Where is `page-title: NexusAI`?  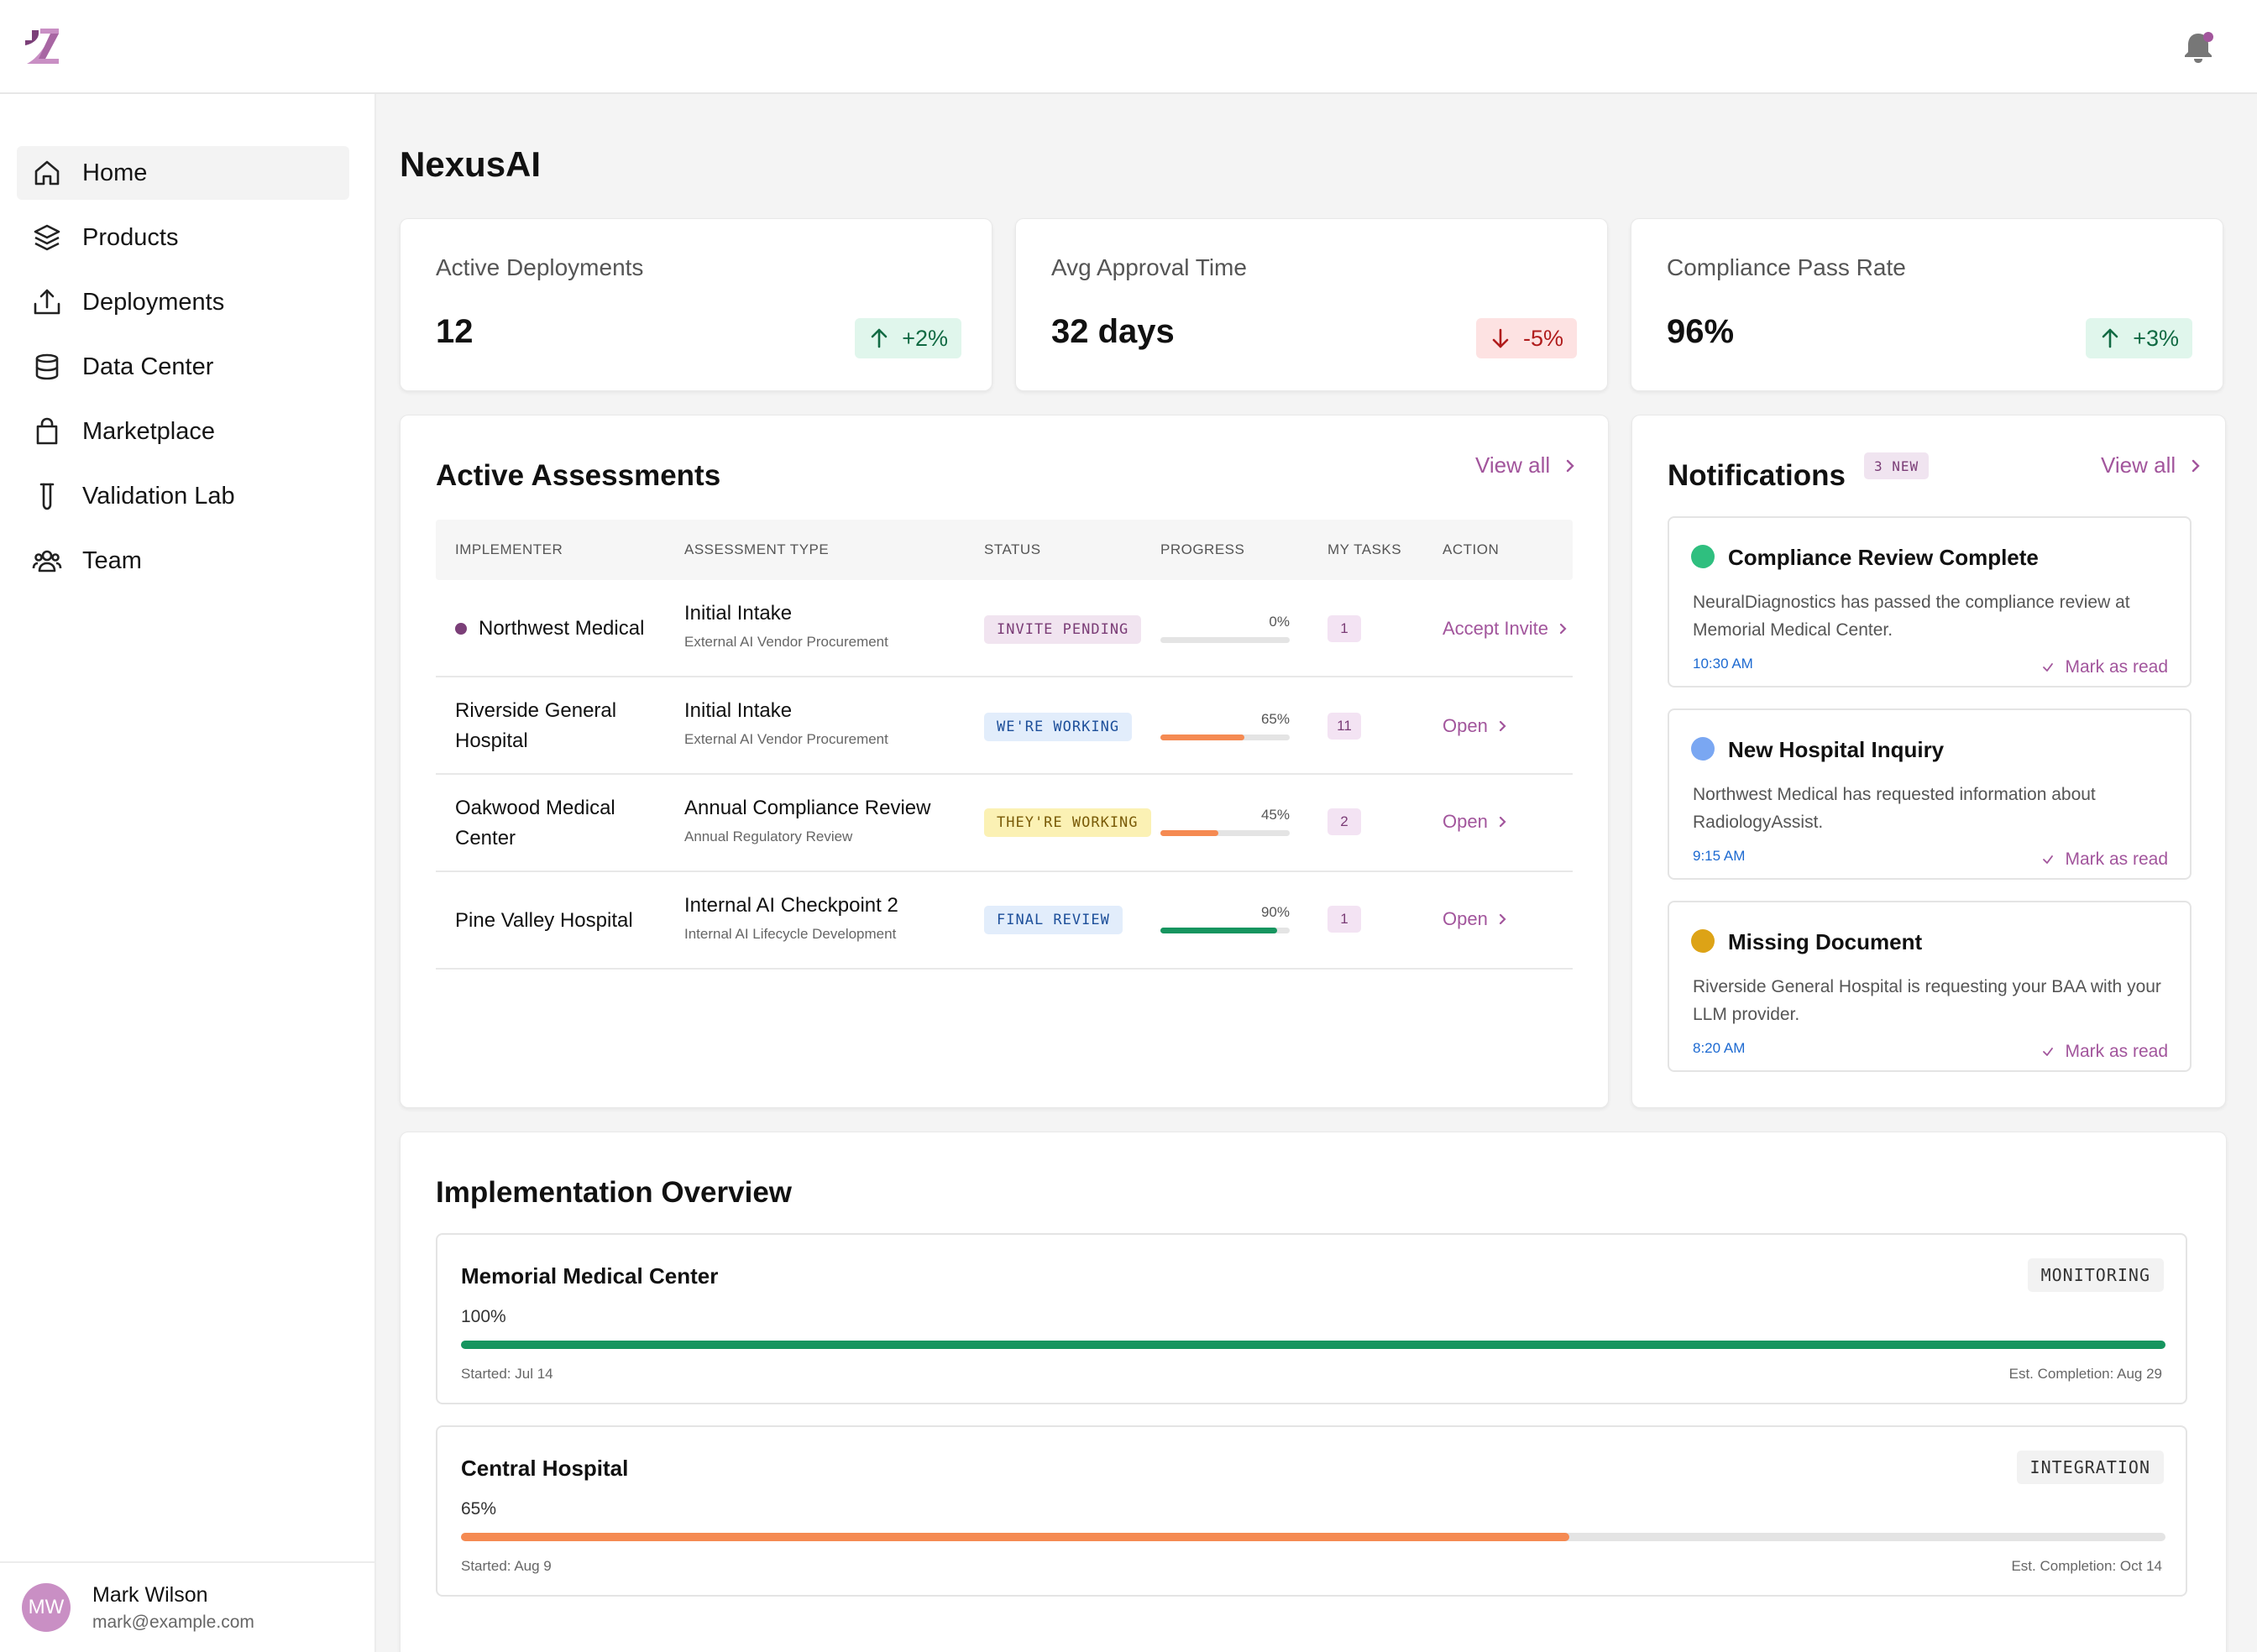
page-title: NexusAI is located at coordinates (471, 164).